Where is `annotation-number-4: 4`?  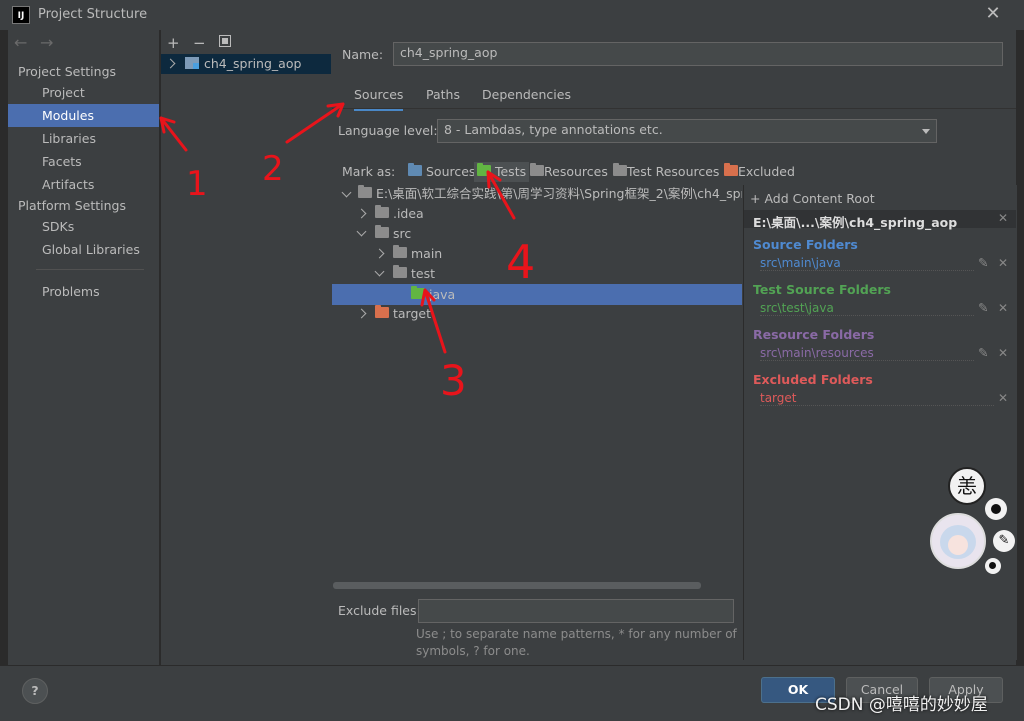
annotation-number-4: 4 is located at coordinates (520, 262).